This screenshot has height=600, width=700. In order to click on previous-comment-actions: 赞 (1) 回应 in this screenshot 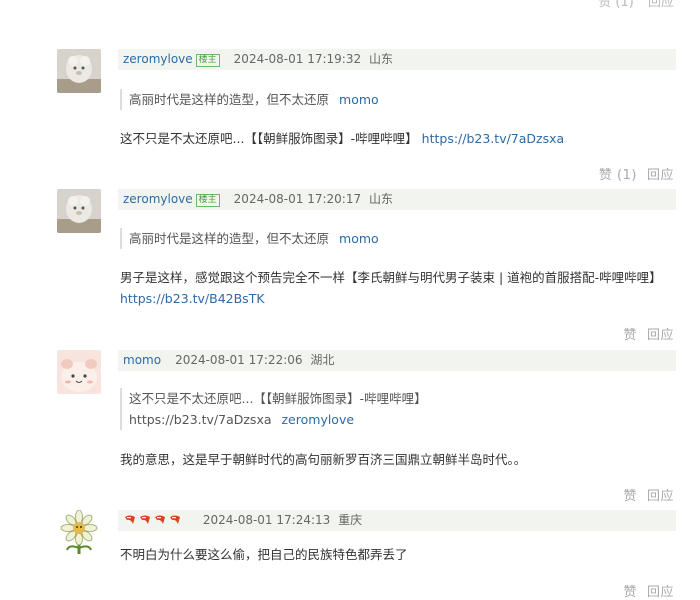, I will do `click(636, 5)`.